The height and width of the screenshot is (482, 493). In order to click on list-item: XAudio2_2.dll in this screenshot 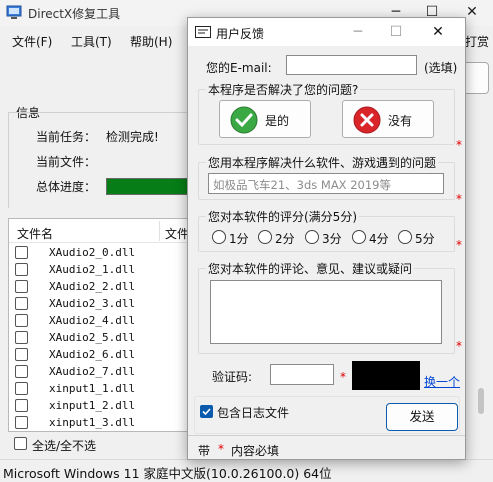, I will do `click(98, 287)`.